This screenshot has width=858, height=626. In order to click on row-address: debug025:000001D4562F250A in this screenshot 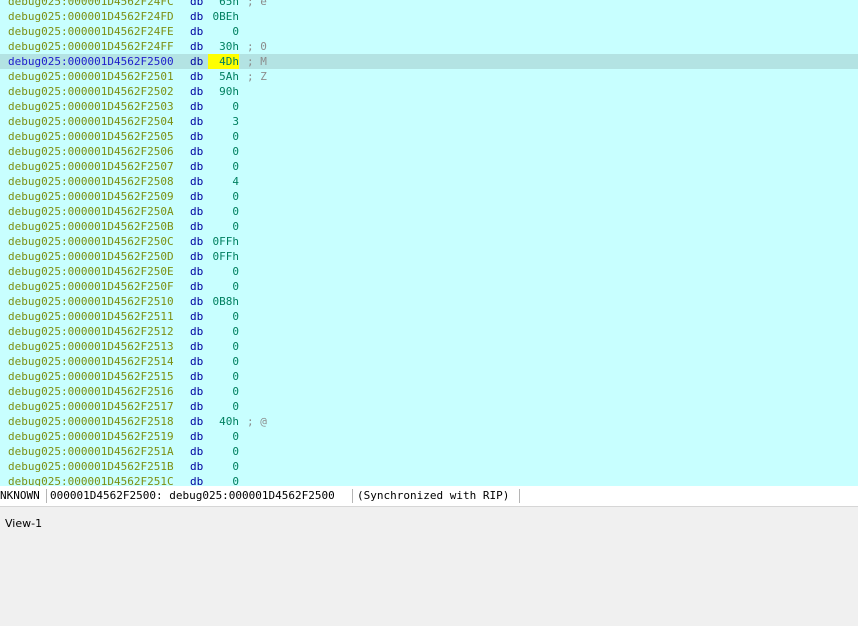, I will do `click(91, 211)`.